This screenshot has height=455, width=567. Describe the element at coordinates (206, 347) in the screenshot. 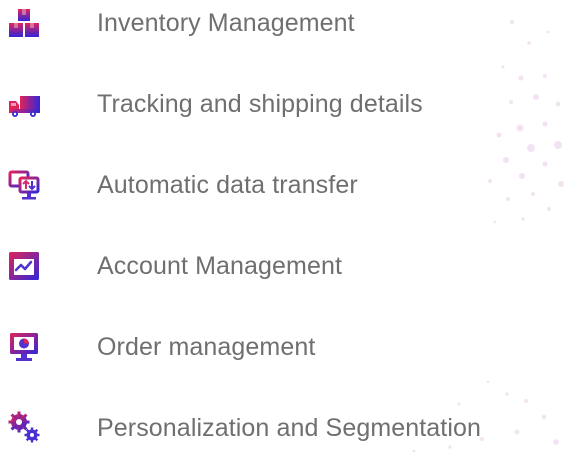

I see `feature-label: Order management` at that location.